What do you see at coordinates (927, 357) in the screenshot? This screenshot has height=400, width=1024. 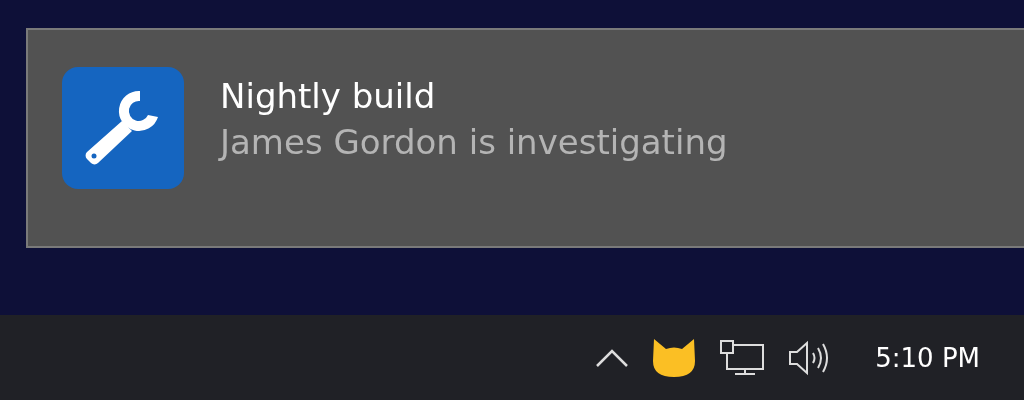 I see `clock: 5:10 PM` at bounding box center [927, 357].